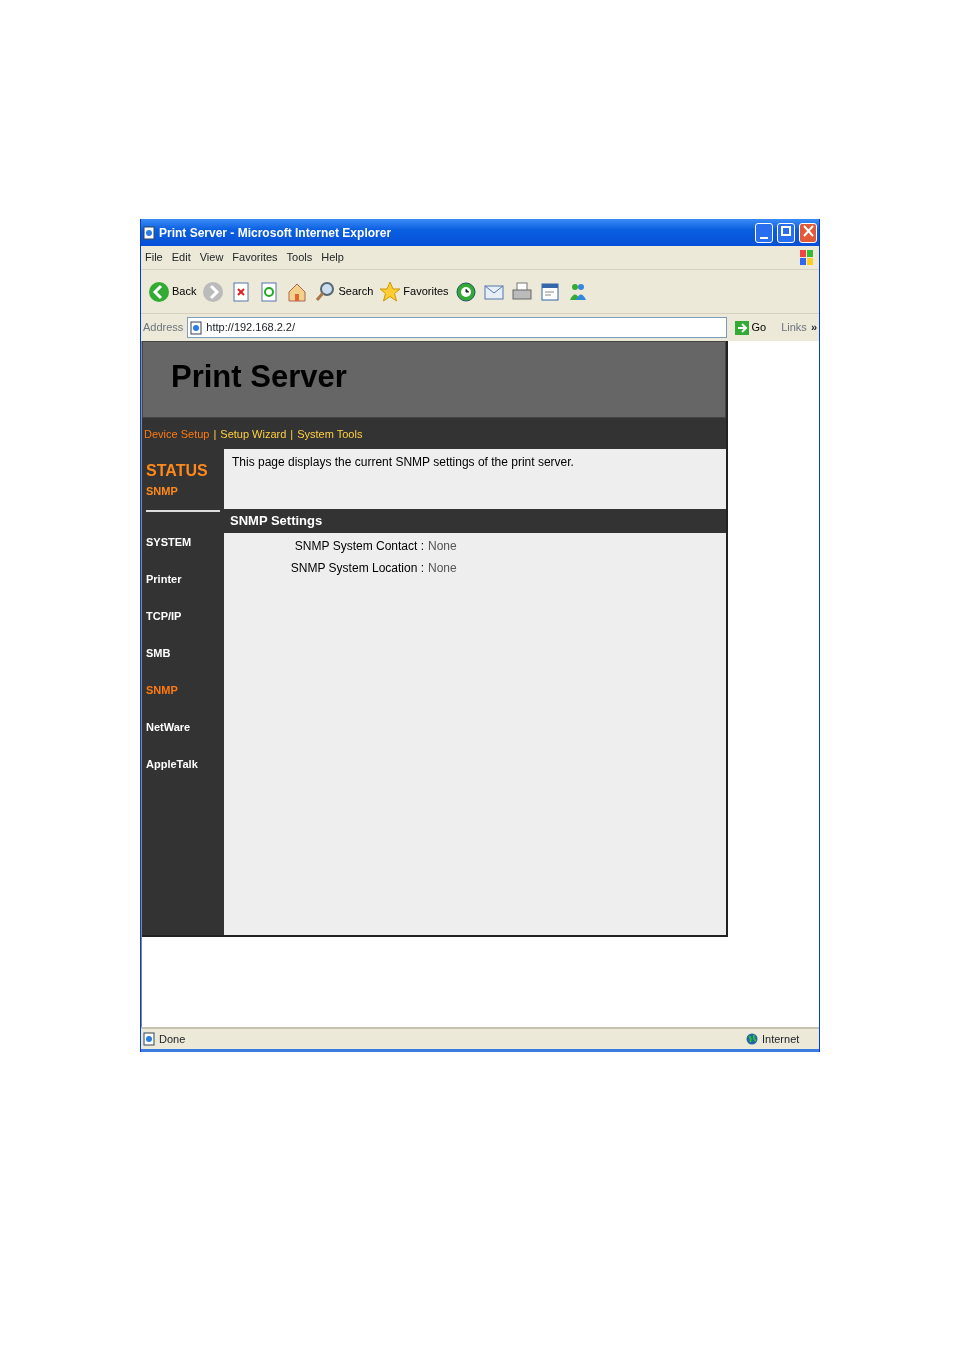 The height and width of the screenshot is (1350, 954). Describe the element at coordinates (764, 237) in the screenshot. I see `minimize-icon` at that location.